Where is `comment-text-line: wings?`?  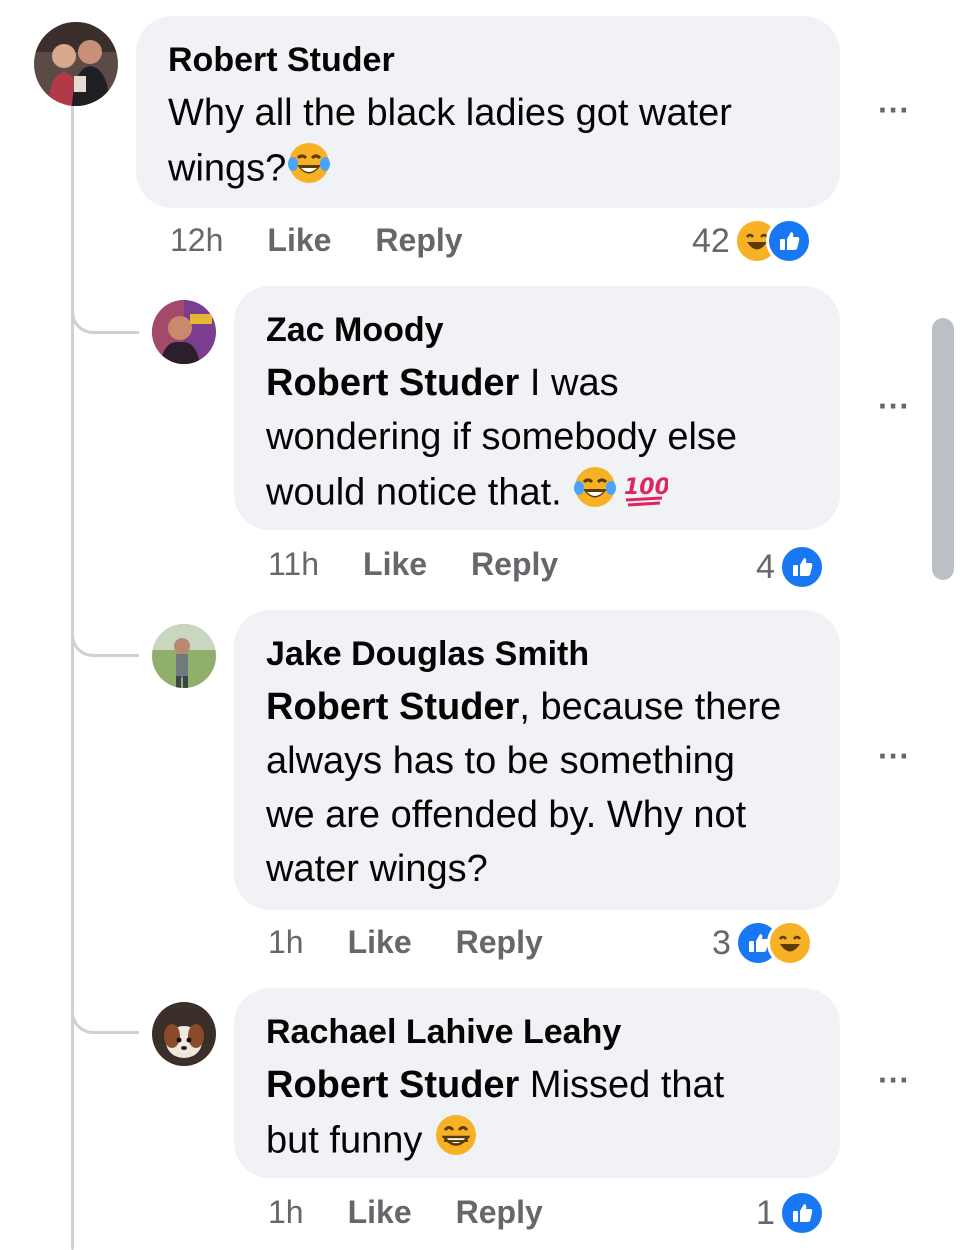 comment-text-line: wings? is located at coordinates (227, 168).